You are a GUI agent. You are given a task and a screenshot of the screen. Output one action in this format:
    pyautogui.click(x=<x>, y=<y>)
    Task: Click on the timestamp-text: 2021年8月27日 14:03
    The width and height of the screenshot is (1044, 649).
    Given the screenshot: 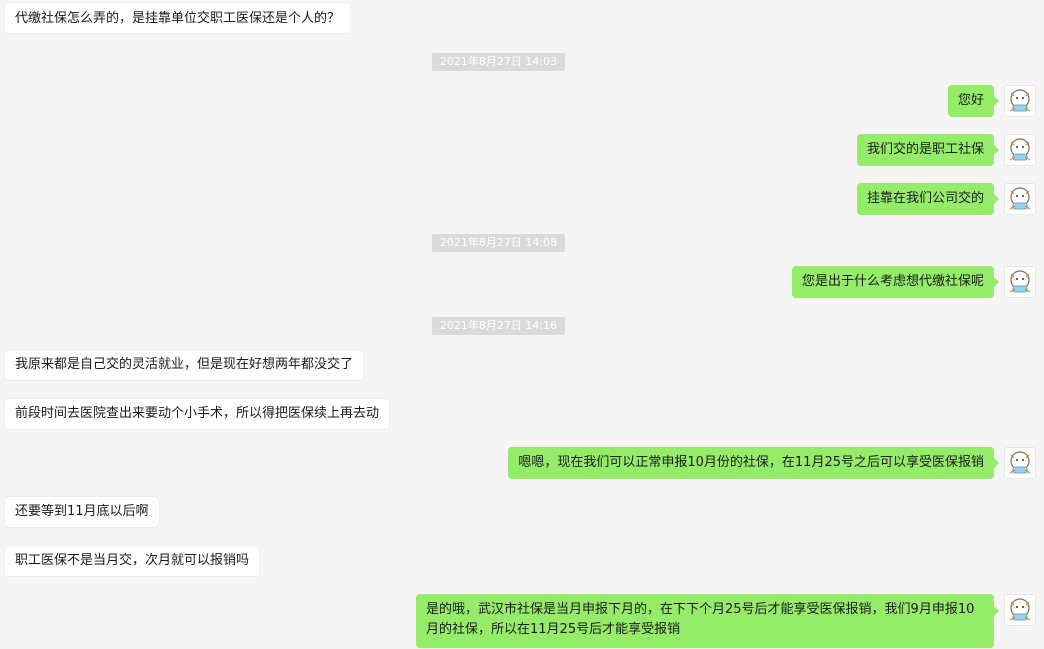 What is the action you would take?
    pyautogui.click(x=498, y=61)
    